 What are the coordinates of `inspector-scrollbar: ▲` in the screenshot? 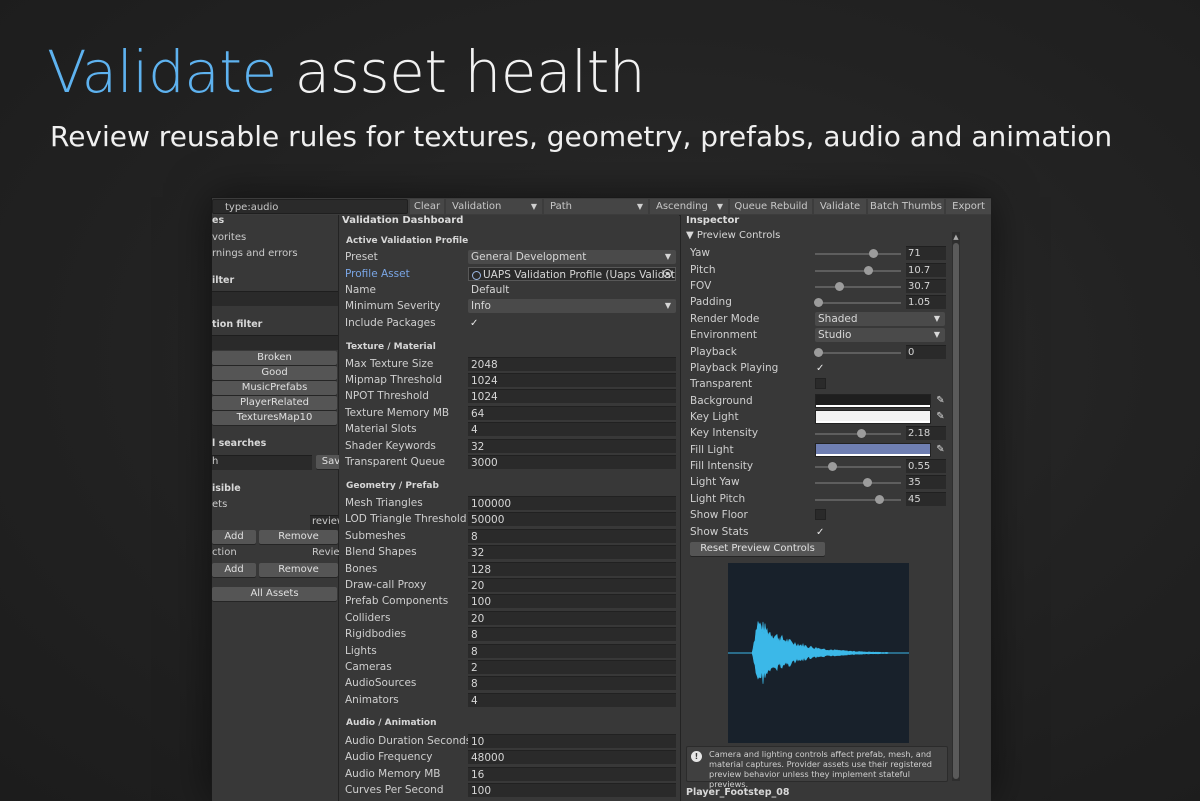 It's located at (956, 506).